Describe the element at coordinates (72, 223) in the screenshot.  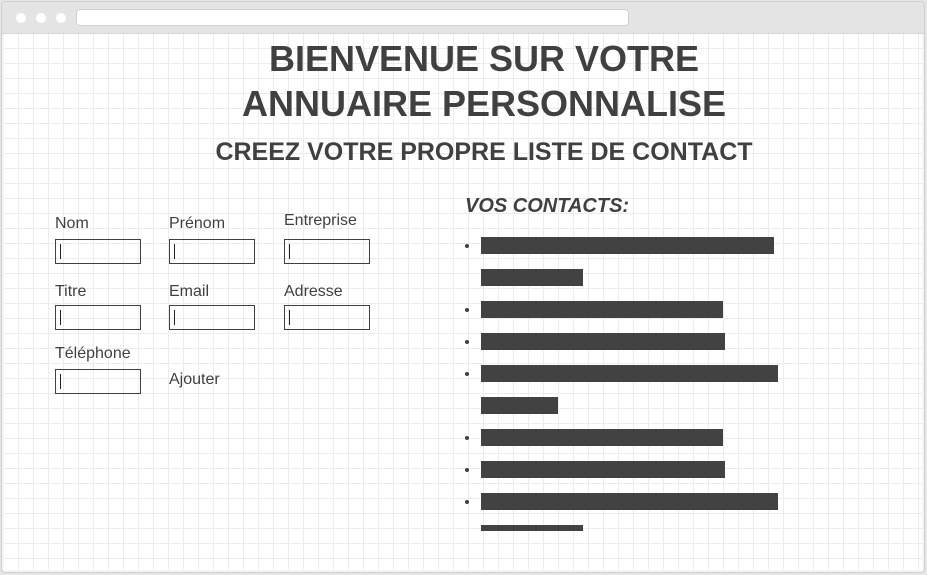
I see `nom-label: Nom` at that location.